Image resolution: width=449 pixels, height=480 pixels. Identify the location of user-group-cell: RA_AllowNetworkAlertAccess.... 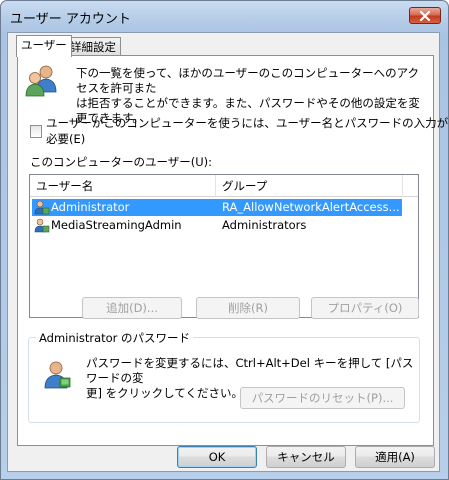
(311, 207).